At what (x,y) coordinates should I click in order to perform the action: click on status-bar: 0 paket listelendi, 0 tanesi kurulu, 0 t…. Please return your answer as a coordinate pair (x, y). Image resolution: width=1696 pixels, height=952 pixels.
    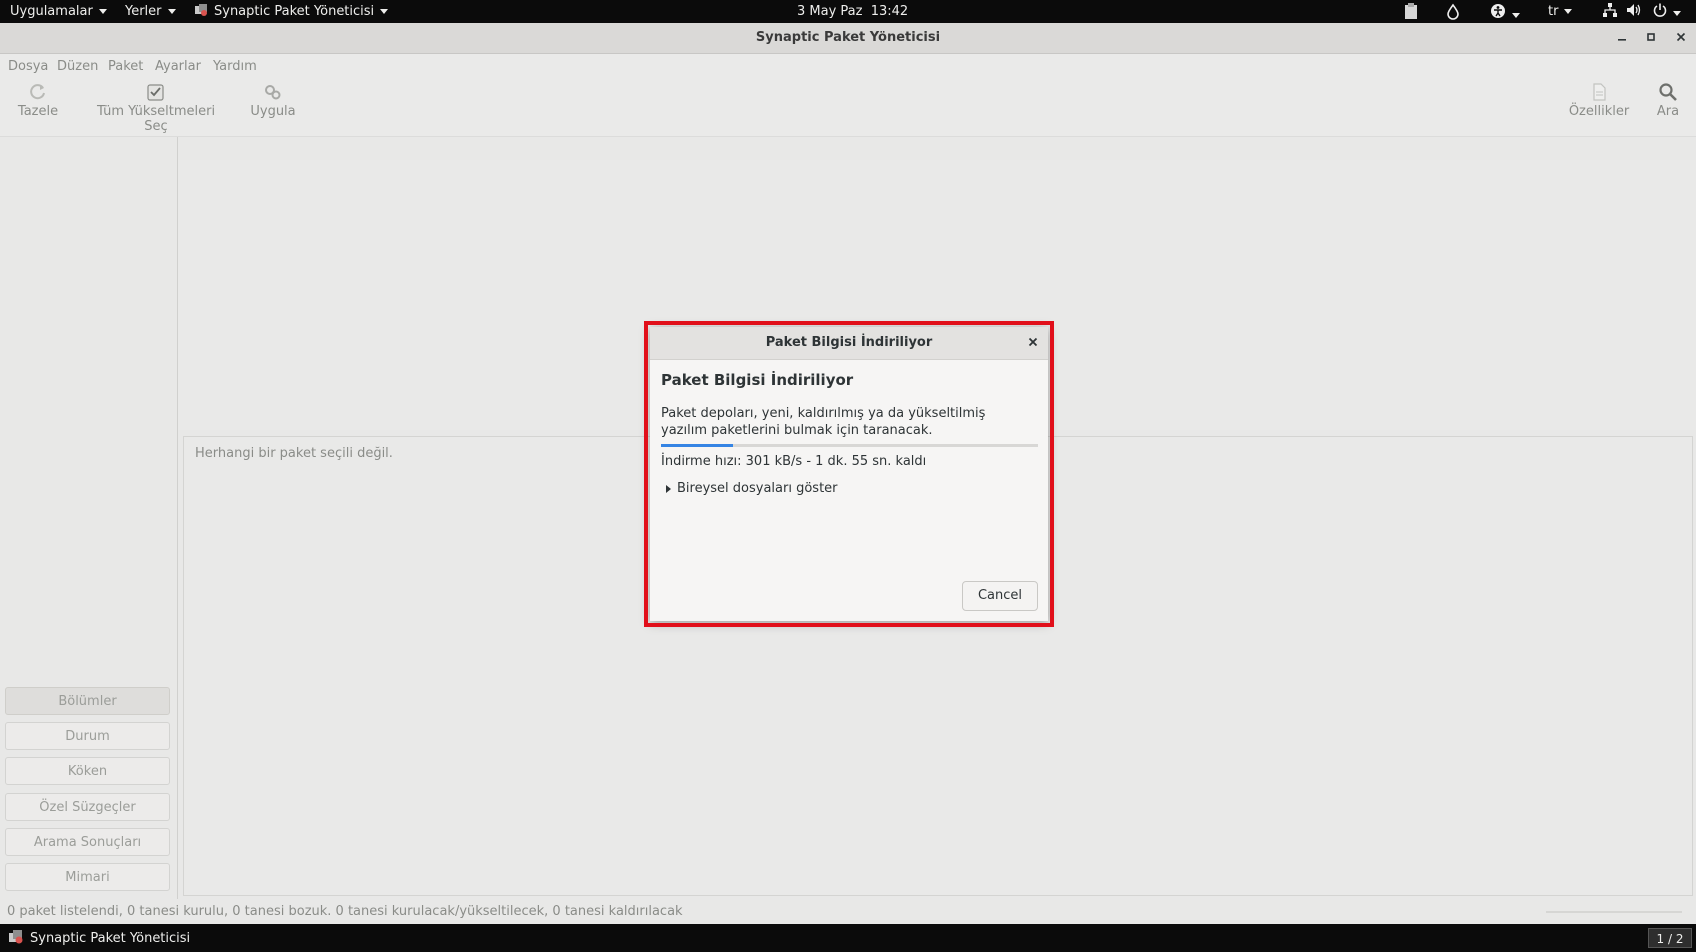
    Looking at the image, I should click on (848, 911).